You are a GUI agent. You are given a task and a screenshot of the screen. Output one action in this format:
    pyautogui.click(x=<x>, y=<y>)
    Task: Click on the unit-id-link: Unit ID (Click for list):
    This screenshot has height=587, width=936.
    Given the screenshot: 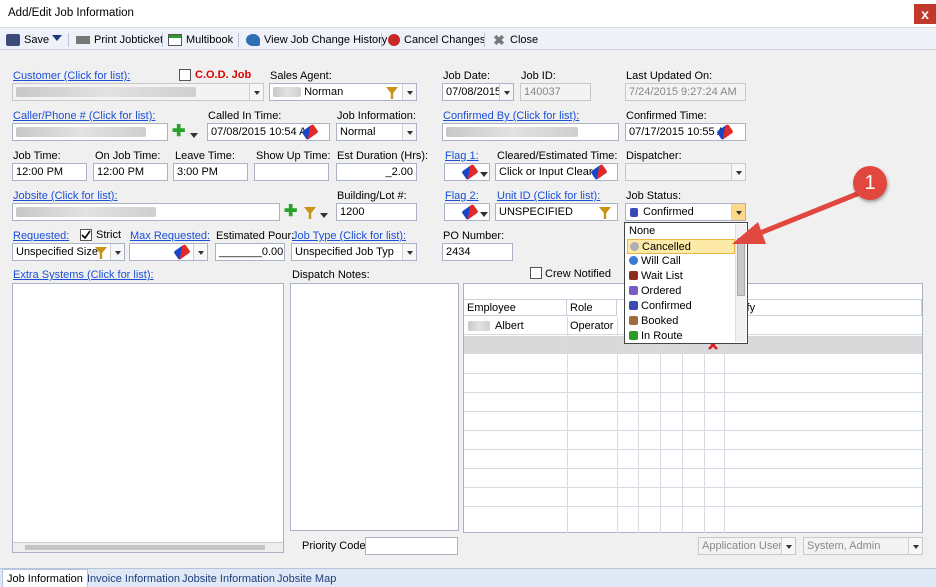 What is the action you would take?
    pyautogui.click(x=548, y=196)
    